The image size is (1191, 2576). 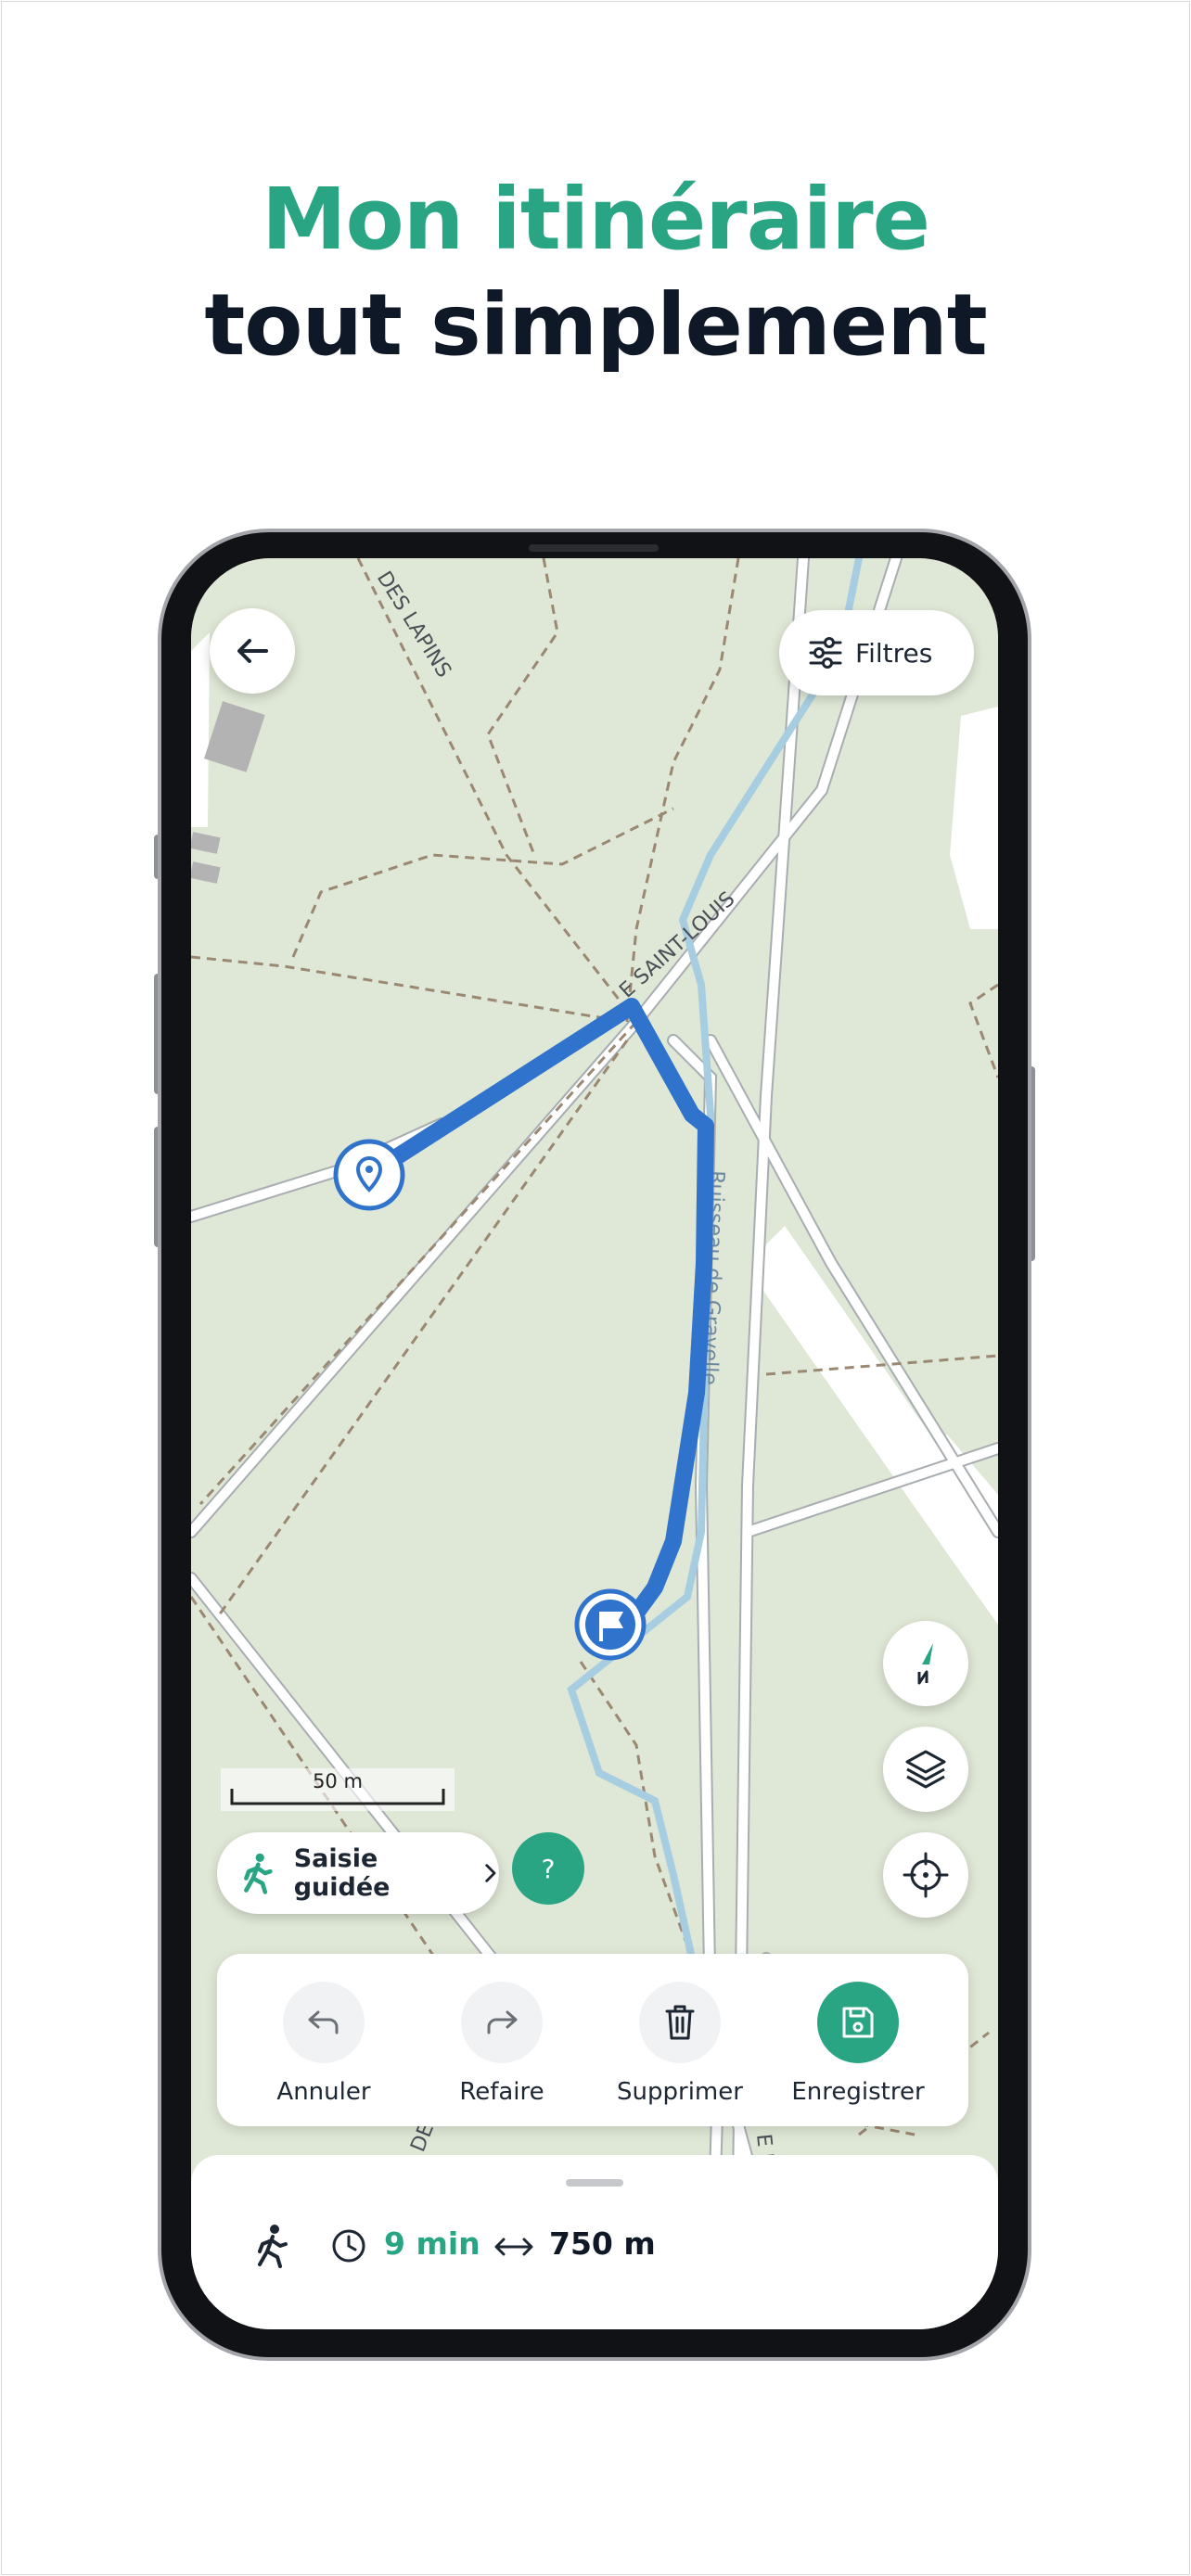 I want to click on compass-button, so click(x=925, y=1664).